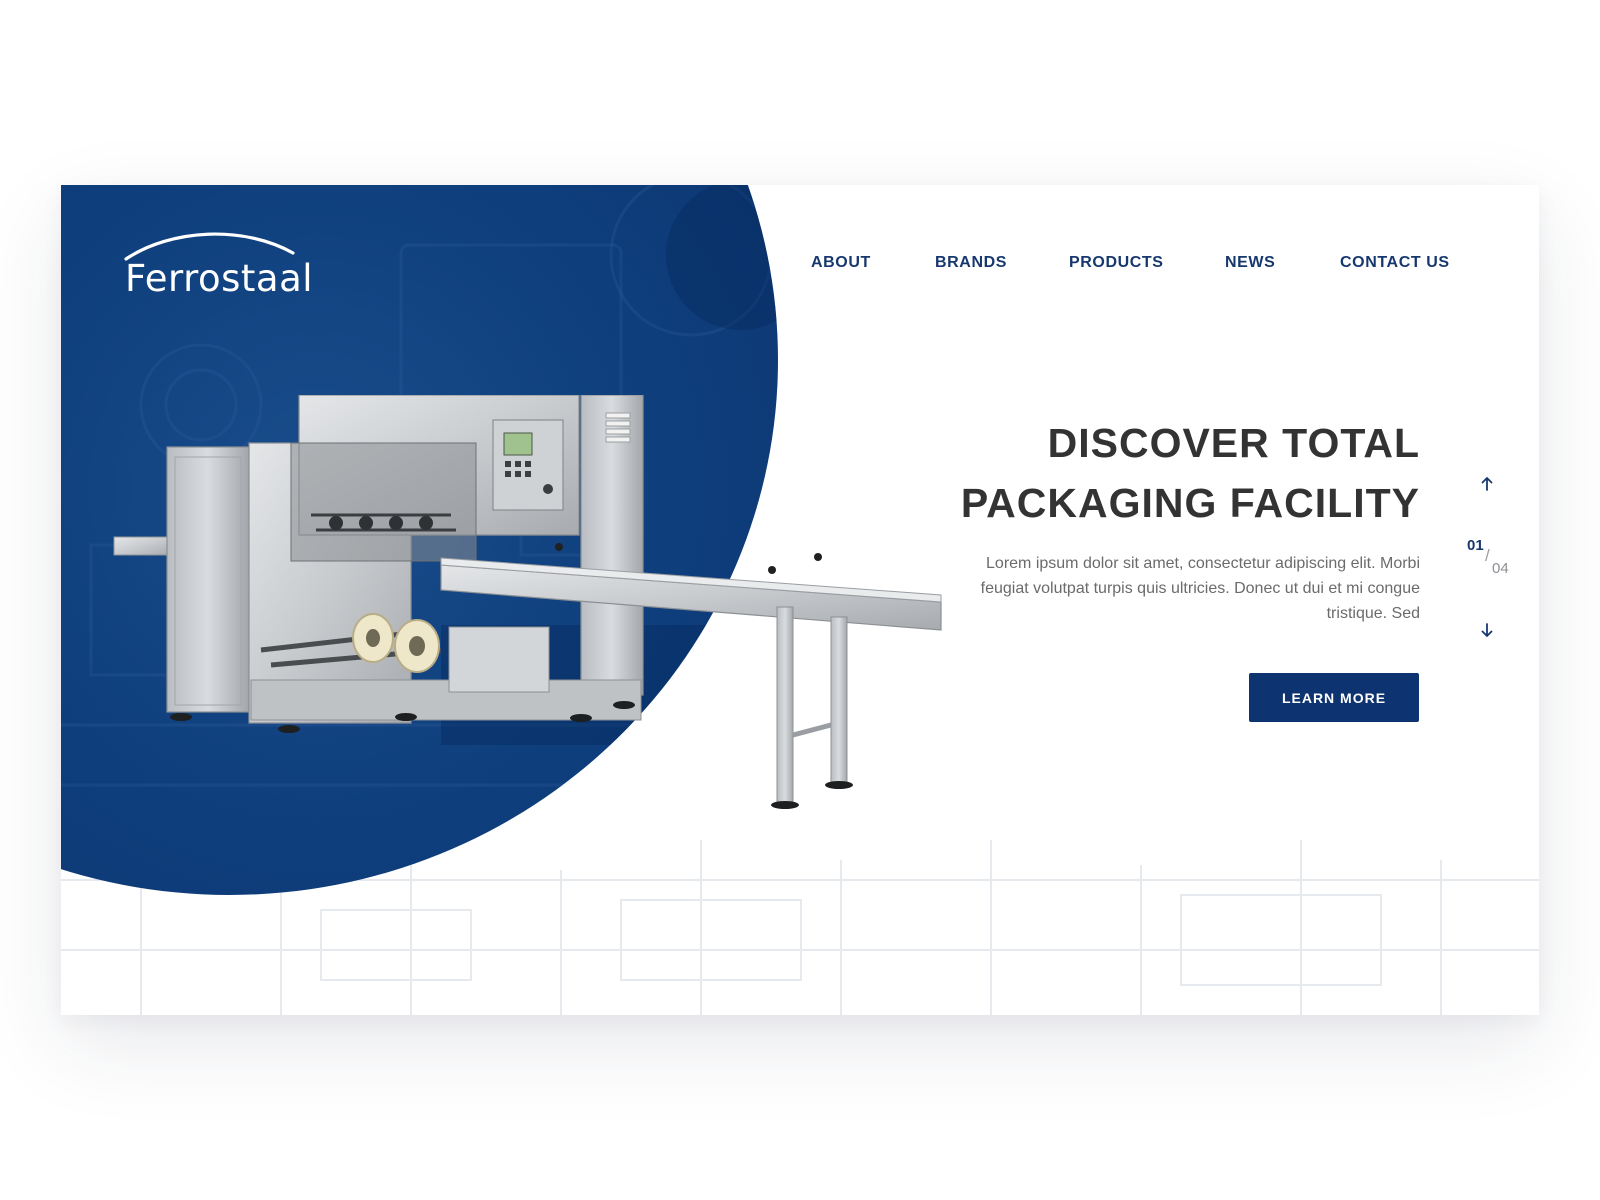 The height and width of the screenshot is (1200, 1600). I want to click on nav-products: PRODUCTS, so click(1116, 263).